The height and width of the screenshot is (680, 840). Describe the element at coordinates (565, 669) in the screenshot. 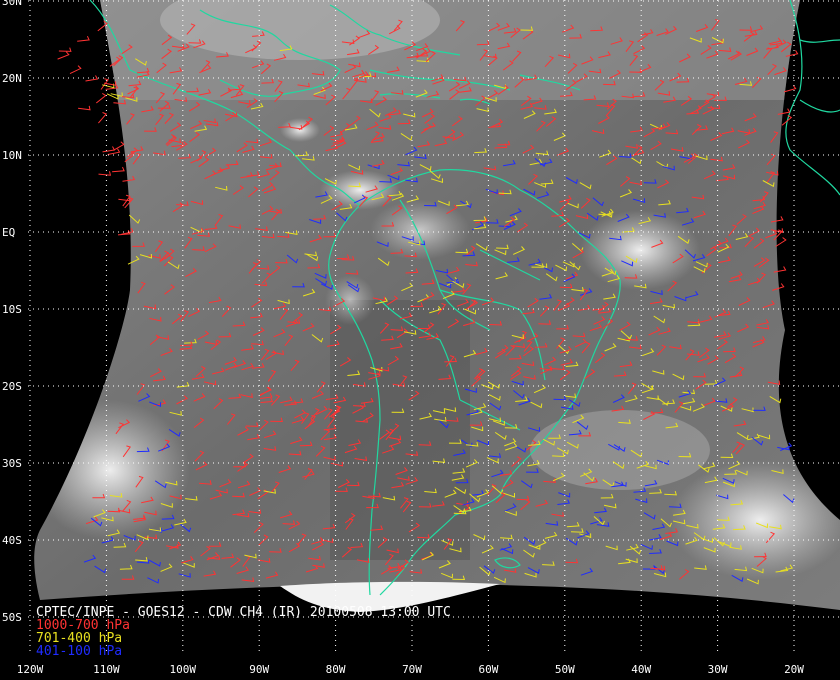

I see `longitude-label: 50W` at that location.